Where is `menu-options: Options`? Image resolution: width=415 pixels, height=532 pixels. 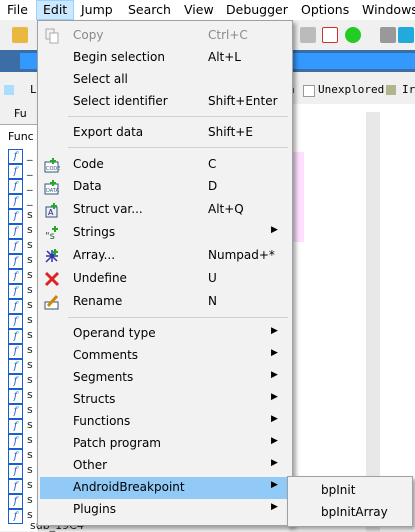
menu-options: Options is located at coordinates (325, 10).